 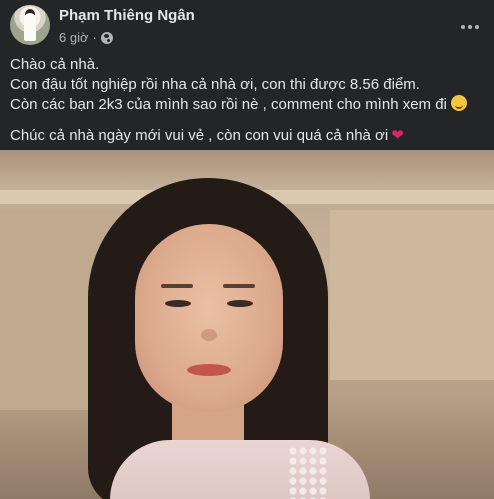 What do you see at coordinates (240, 469) in the screenshot?
I see `photo-subject-ao-dai` at bounding box center [240, 469].